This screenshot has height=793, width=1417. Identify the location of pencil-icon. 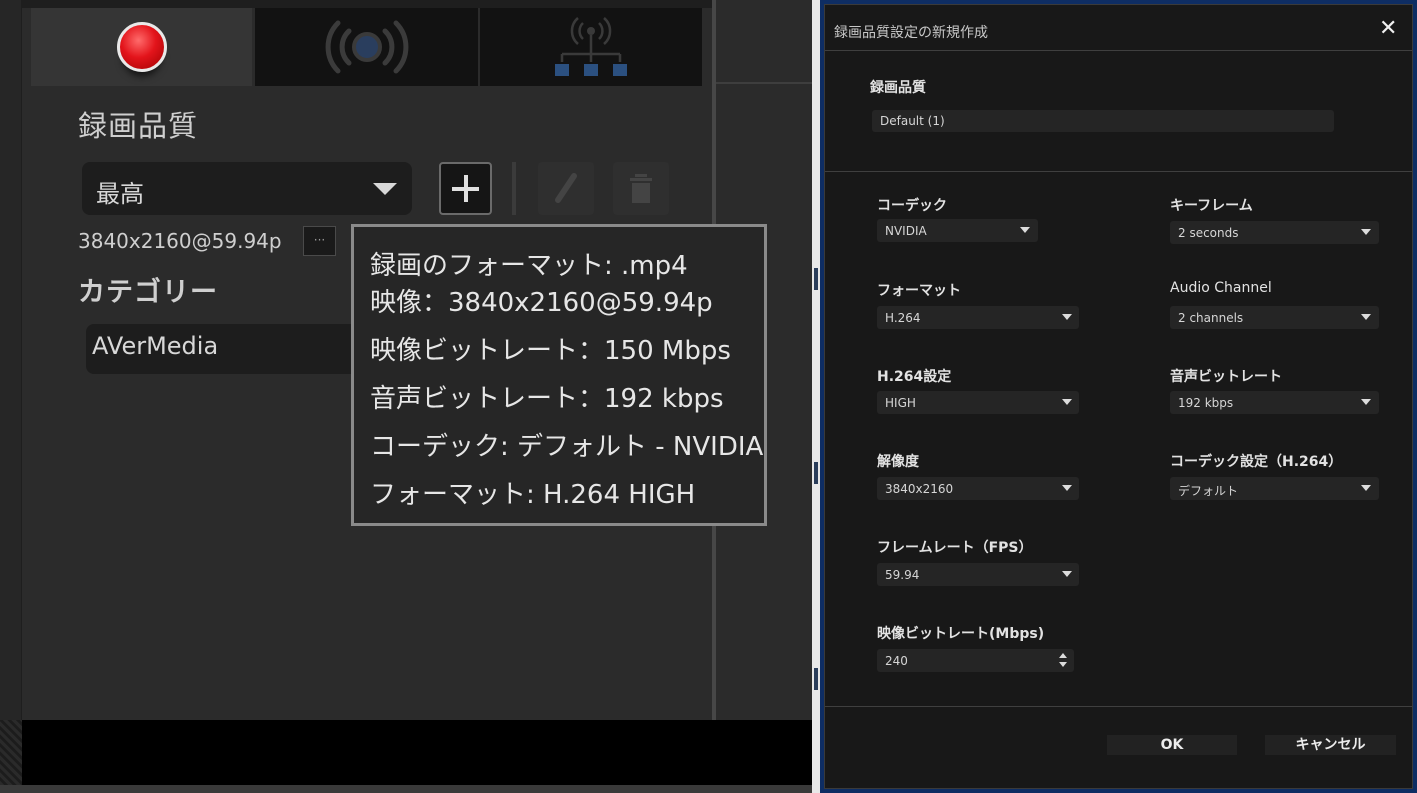
(566, 188).